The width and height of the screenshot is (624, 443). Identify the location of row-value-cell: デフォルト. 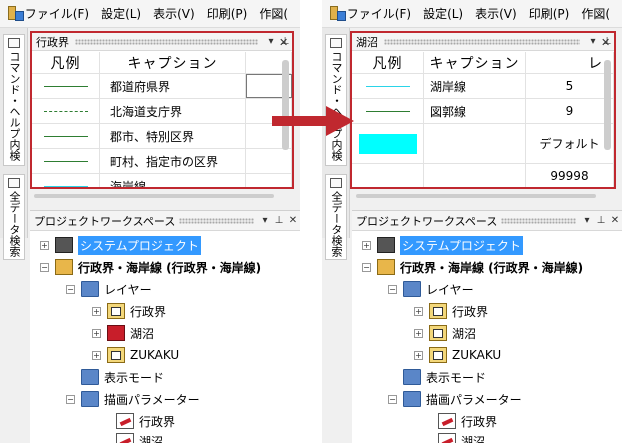
(570, 143).